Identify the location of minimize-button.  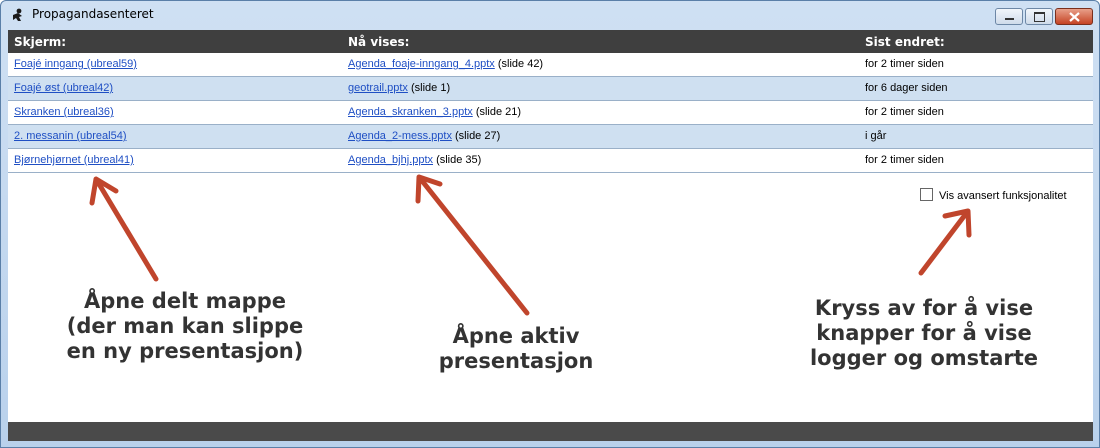
(1009, 16).